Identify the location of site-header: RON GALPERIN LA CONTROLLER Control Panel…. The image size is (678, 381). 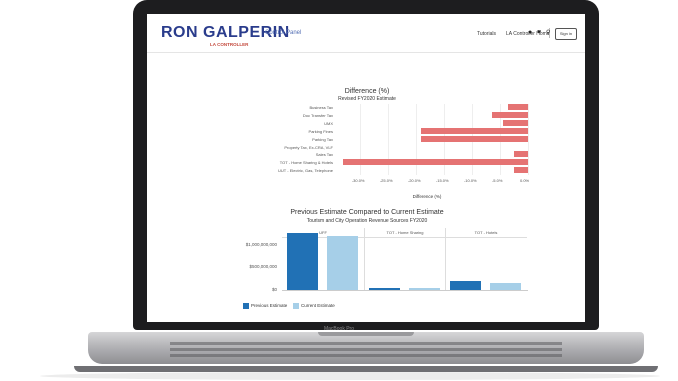
(366, 33).